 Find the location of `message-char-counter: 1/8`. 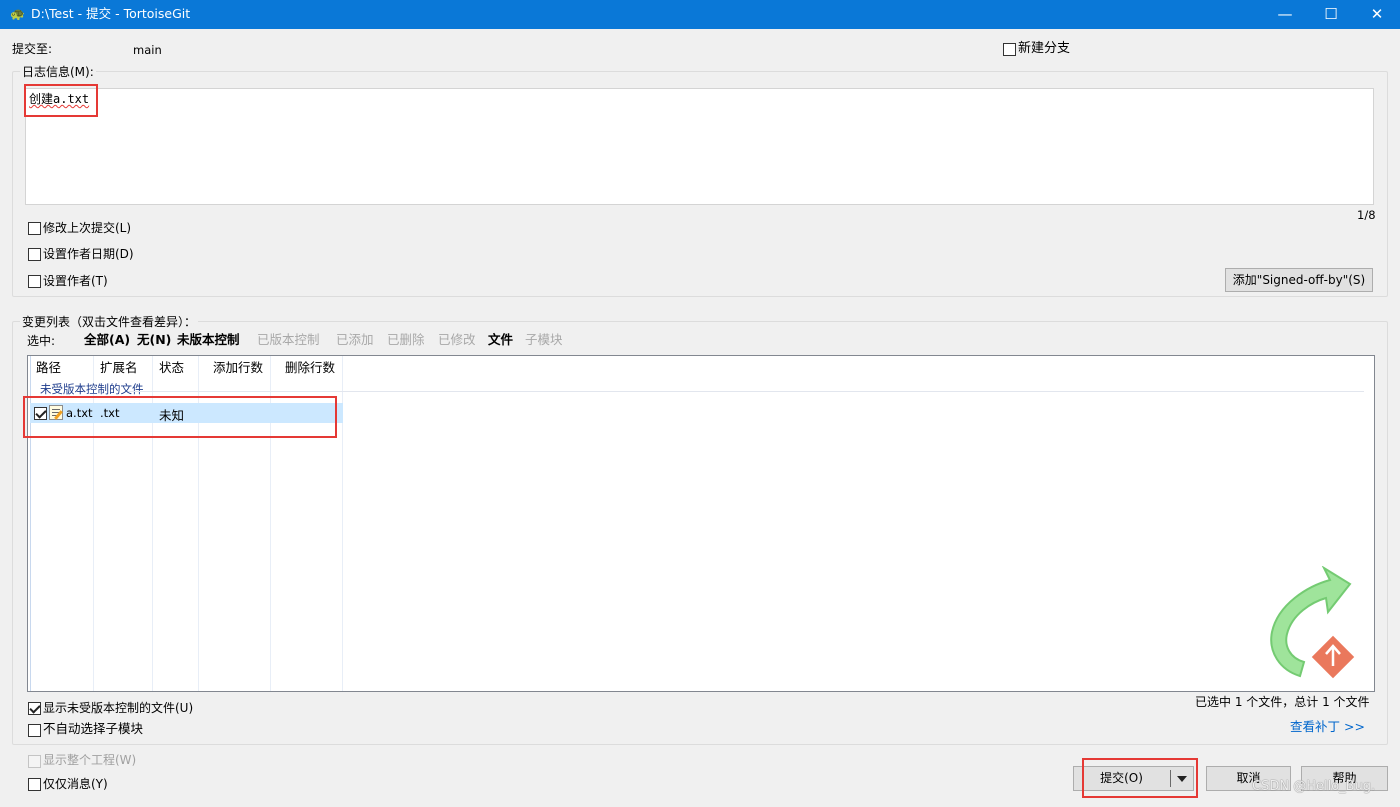

message-char-counter: 1/8 is located at coordinates (1366, 215).